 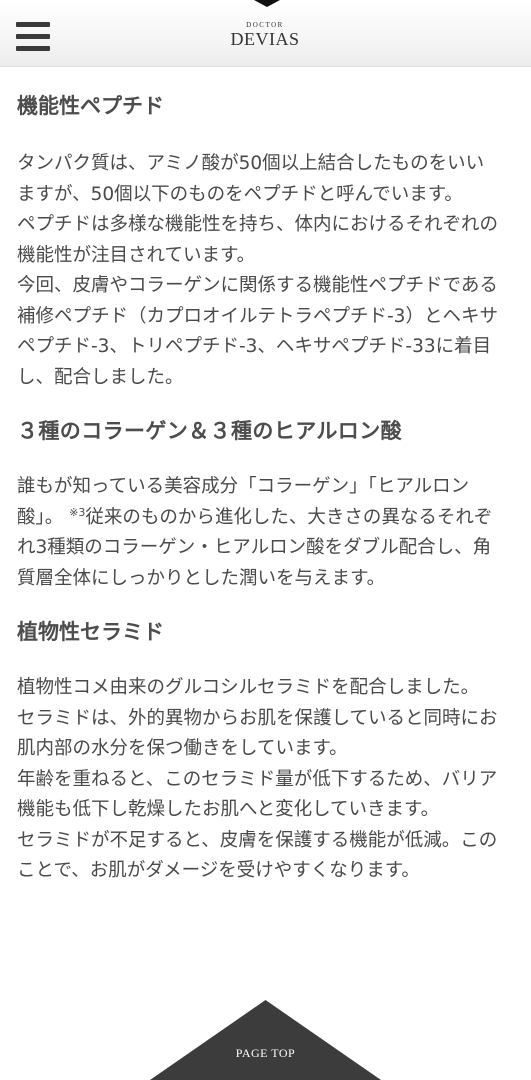 I want to click on brand-logo: DOCTOR DEVIAS, so click(x=265, y=35).